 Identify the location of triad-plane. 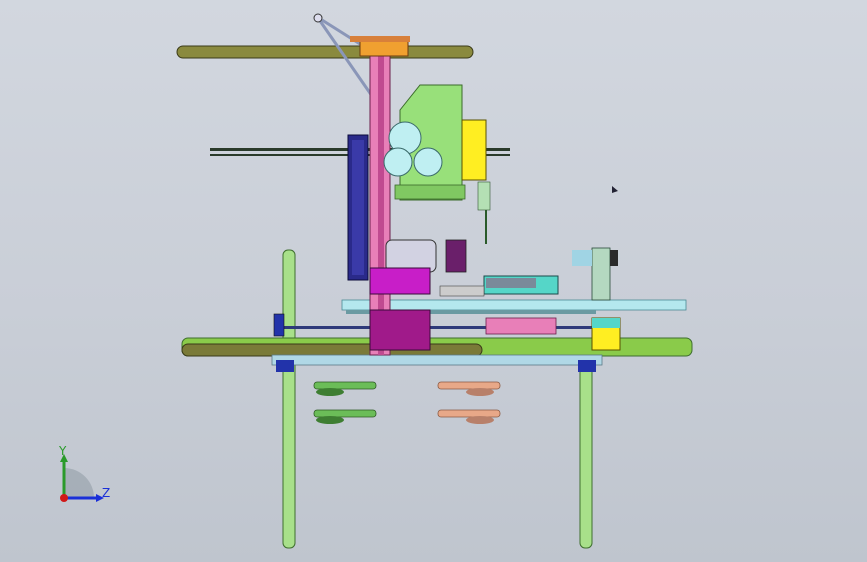
(79, 483).